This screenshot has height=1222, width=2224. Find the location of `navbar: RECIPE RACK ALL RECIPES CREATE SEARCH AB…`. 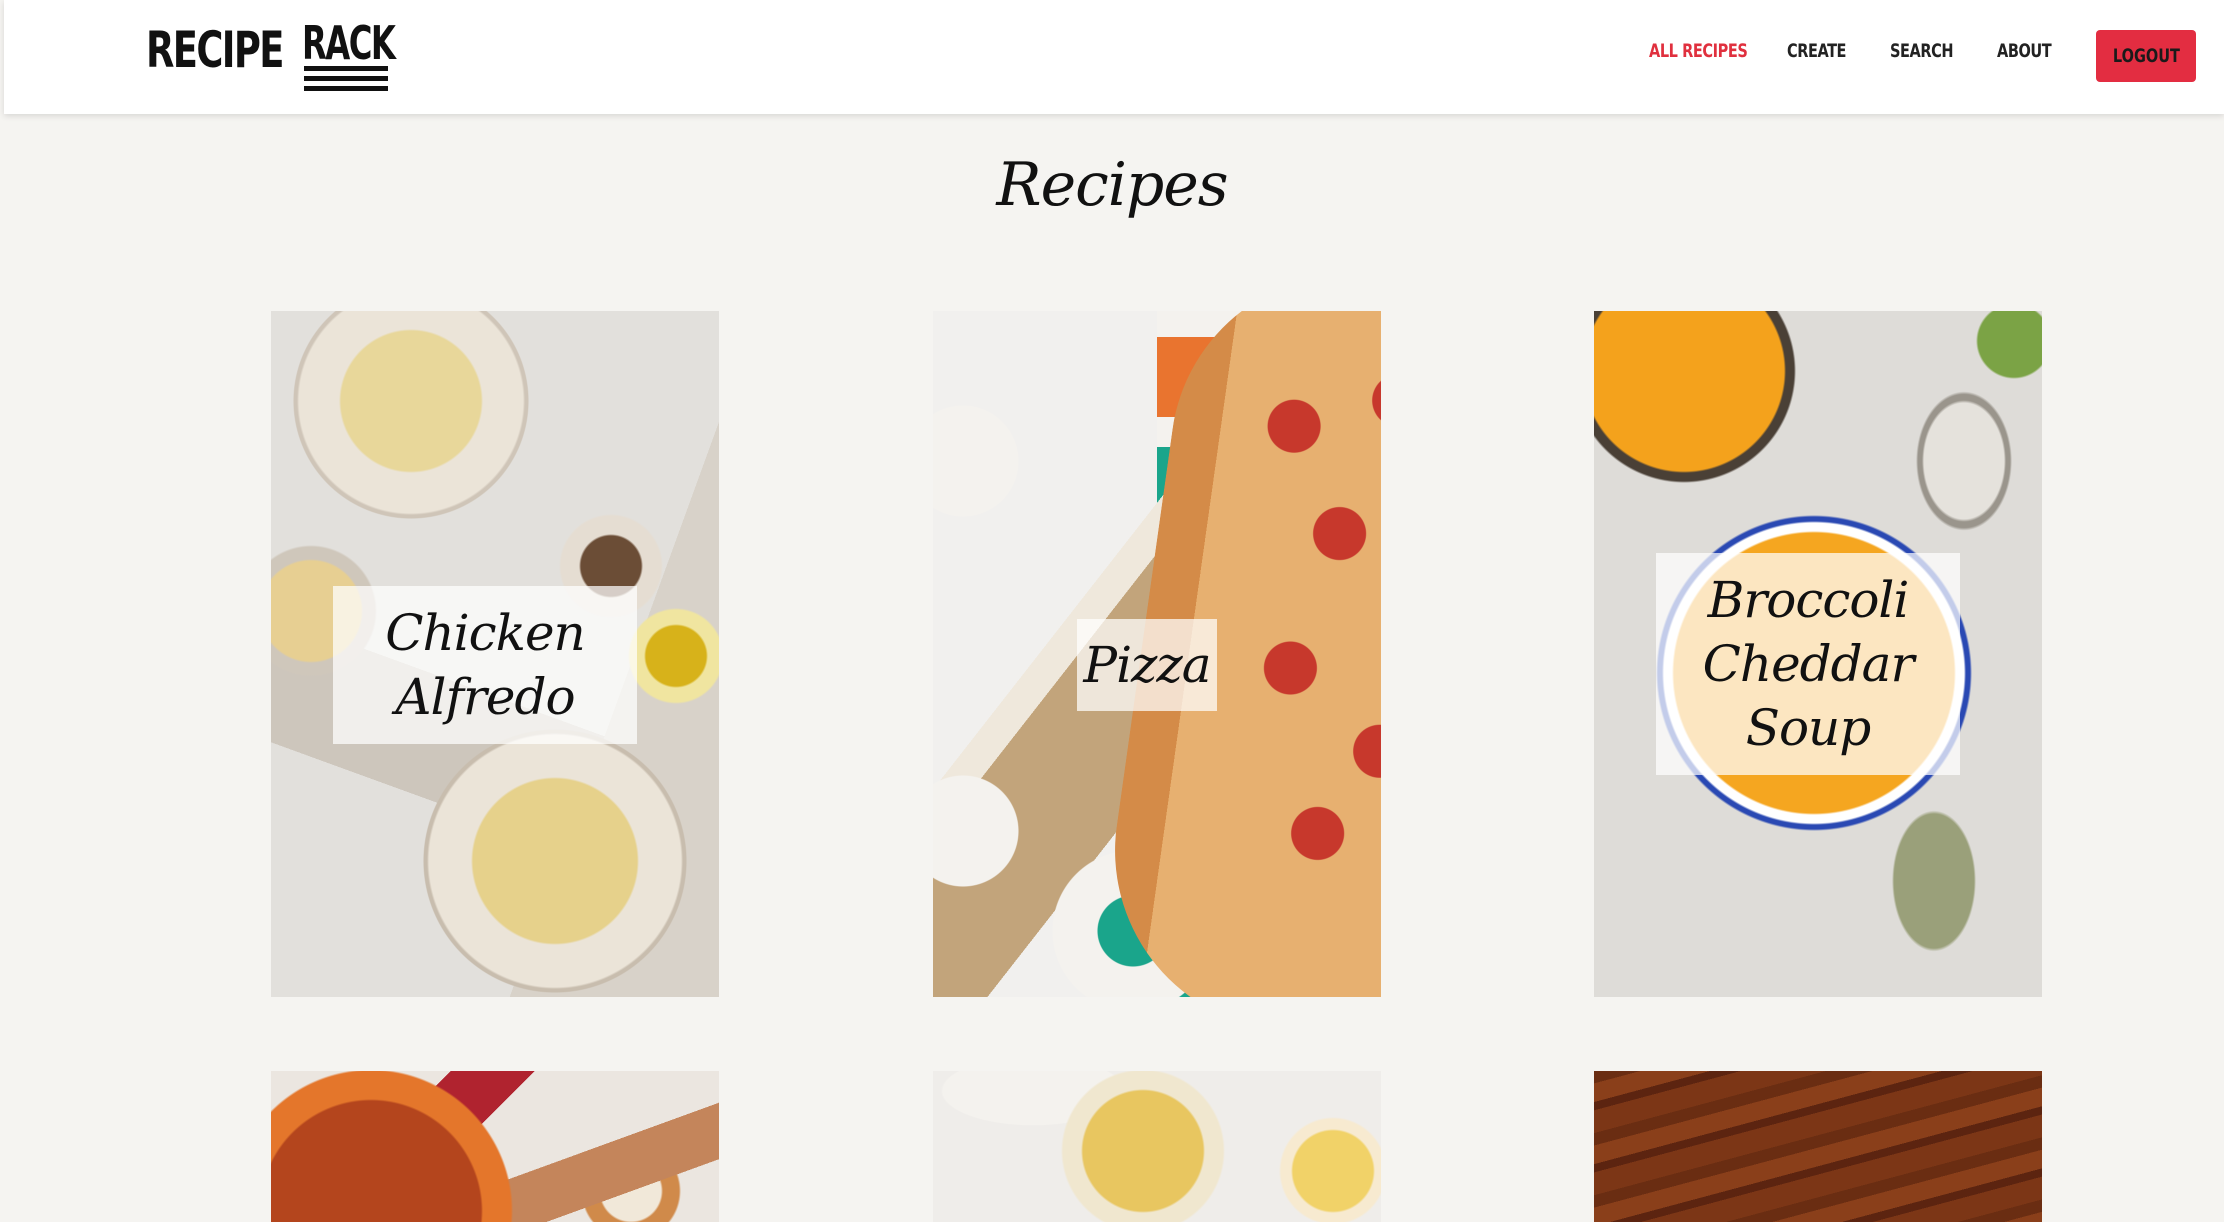

navbar: RECIPE RACK ALL RECIPES CREATE SEARCH AB… is located at coordinates (1114, 57).